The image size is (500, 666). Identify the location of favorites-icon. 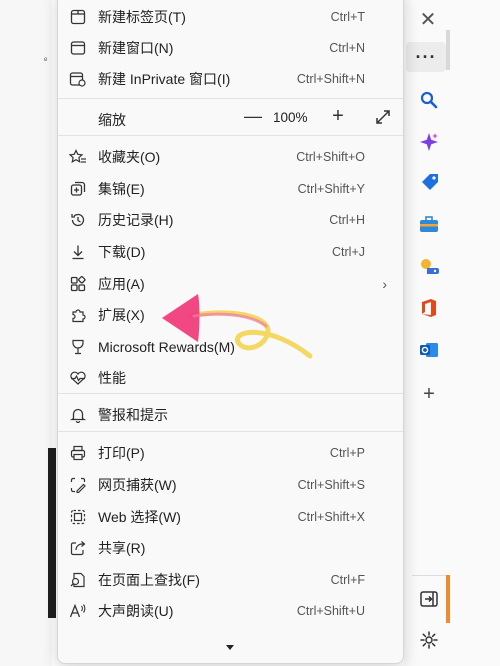
(78, 157).